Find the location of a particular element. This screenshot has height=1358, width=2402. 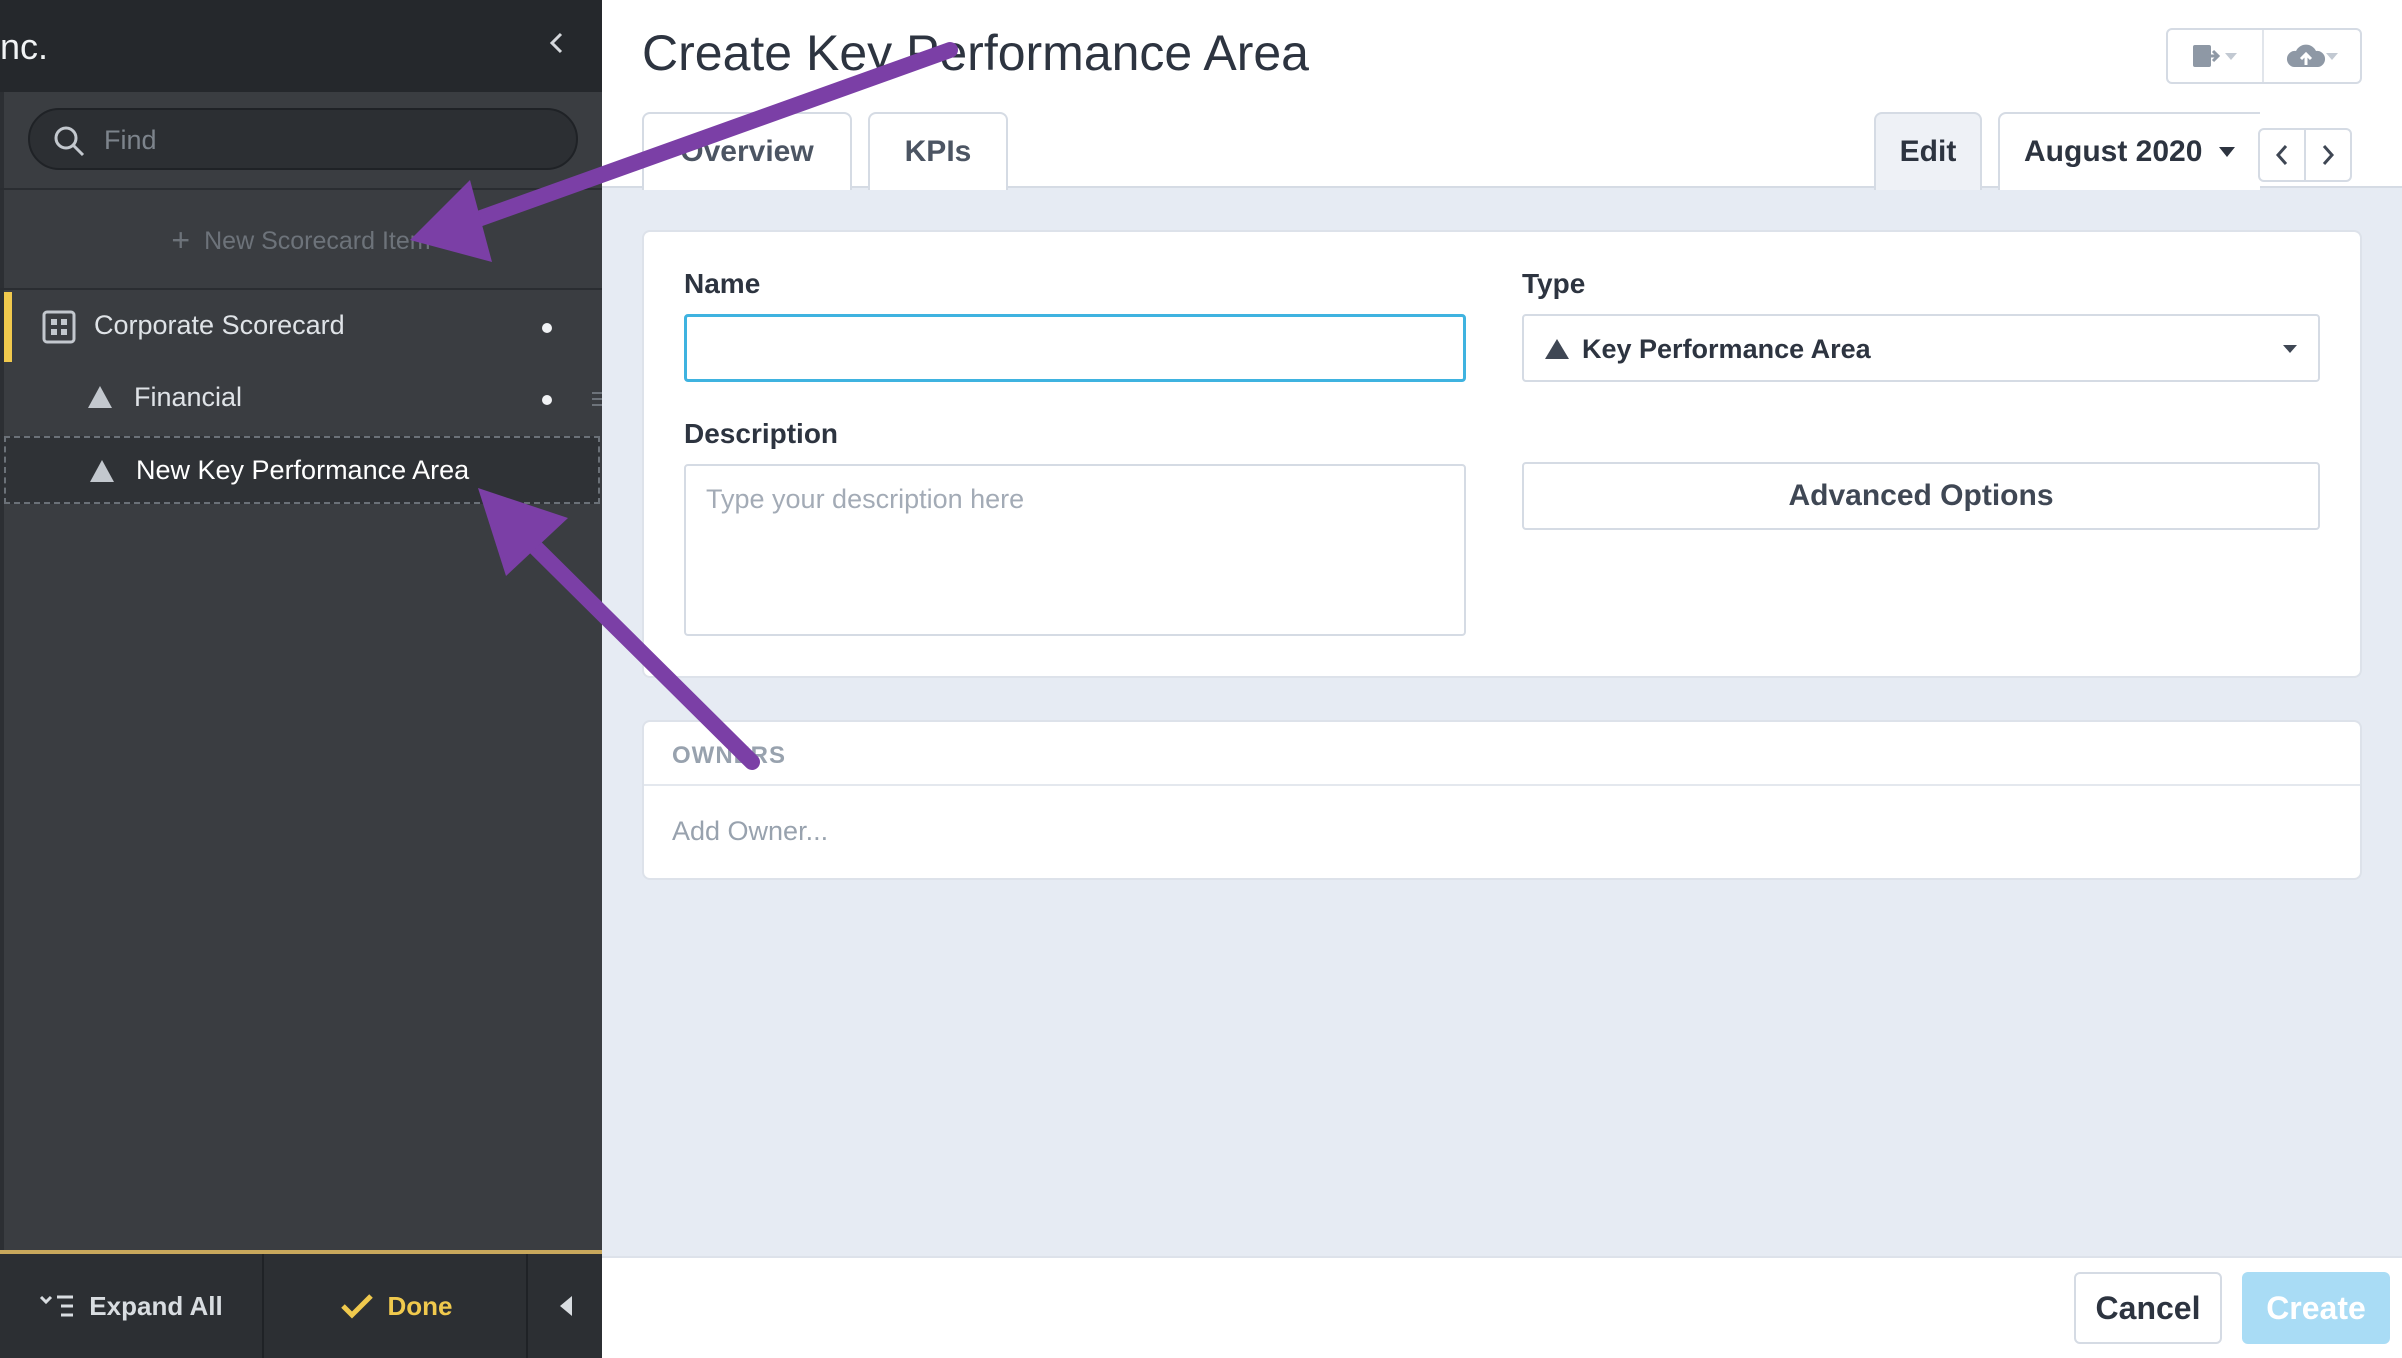

new-scorecard-item-button: + New Scorecard Item is located at coordinates (301, 242).